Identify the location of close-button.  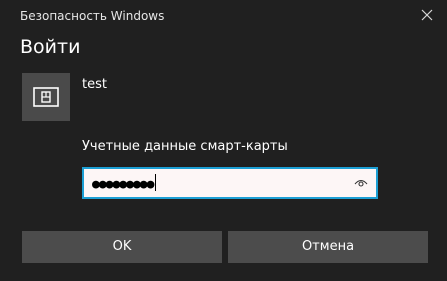
(427, 15).